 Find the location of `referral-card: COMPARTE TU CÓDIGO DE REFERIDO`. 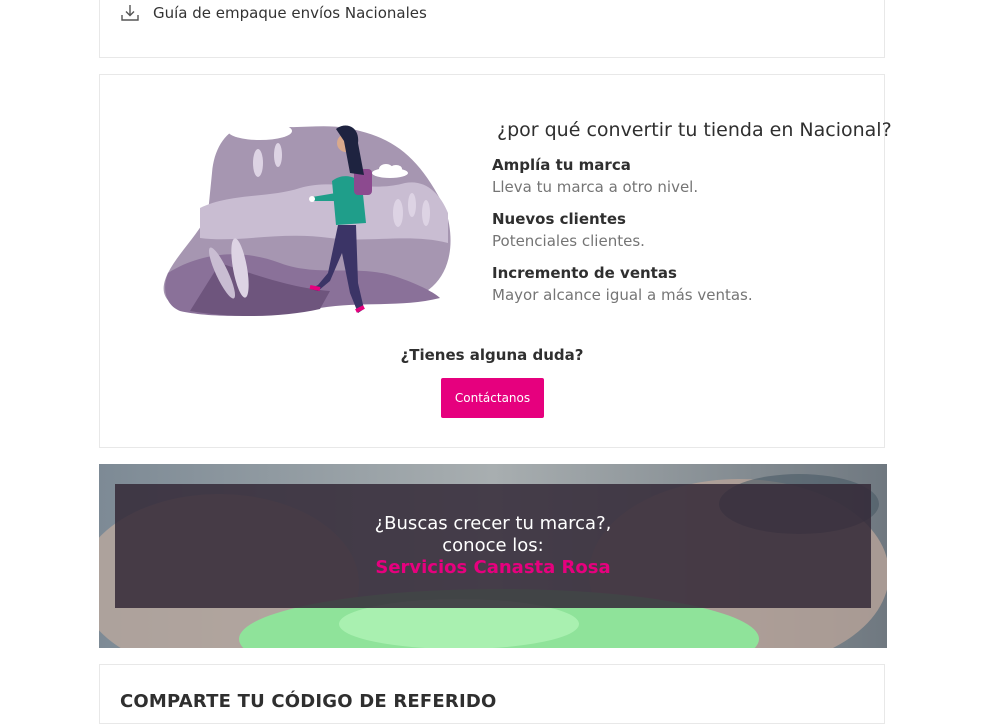

referral-card: COMPARTE TU CÓDIGO DE REFERIDO is located at coordinates (492, 694).